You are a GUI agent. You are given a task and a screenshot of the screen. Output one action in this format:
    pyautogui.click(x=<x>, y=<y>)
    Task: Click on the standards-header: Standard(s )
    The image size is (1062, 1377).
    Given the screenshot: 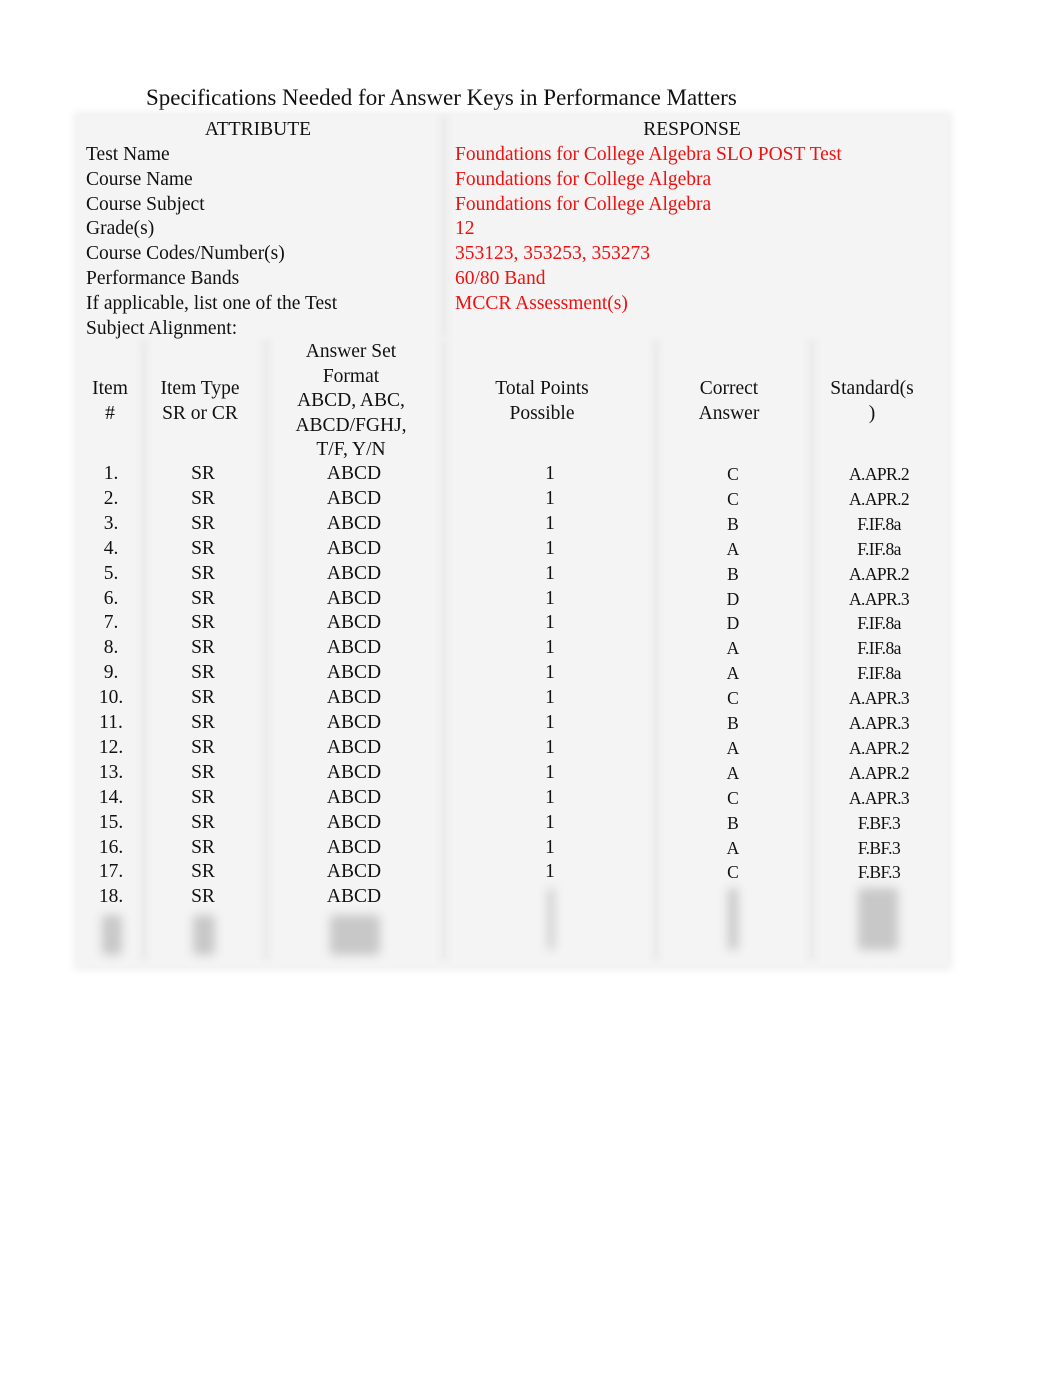 What is the action you would take?
    pyautogui.click(x=871, y=401)
    